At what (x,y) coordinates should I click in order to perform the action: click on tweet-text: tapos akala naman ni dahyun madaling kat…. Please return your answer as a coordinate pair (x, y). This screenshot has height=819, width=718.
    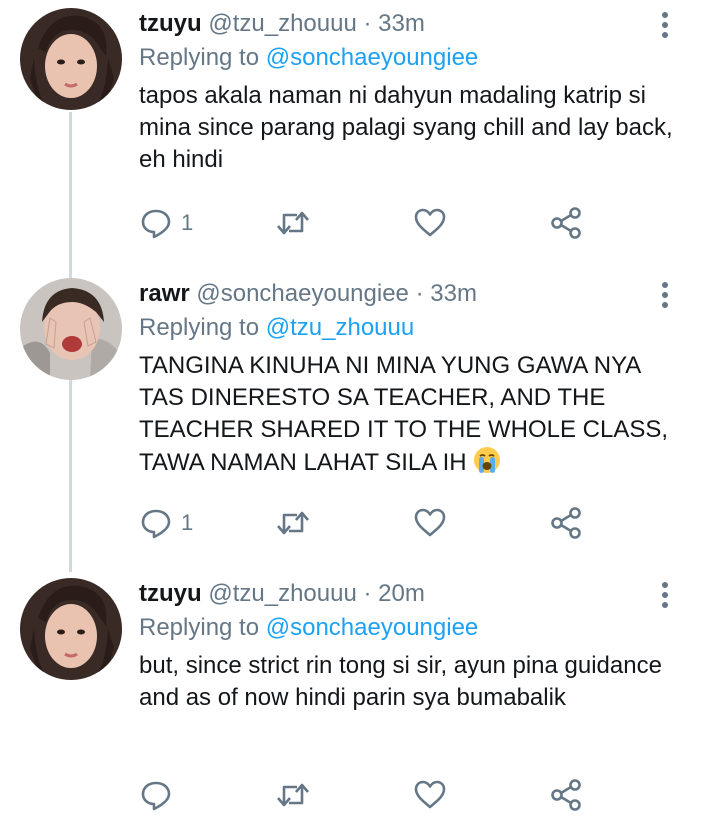
    Looking at the image, I should click on (406, 127).